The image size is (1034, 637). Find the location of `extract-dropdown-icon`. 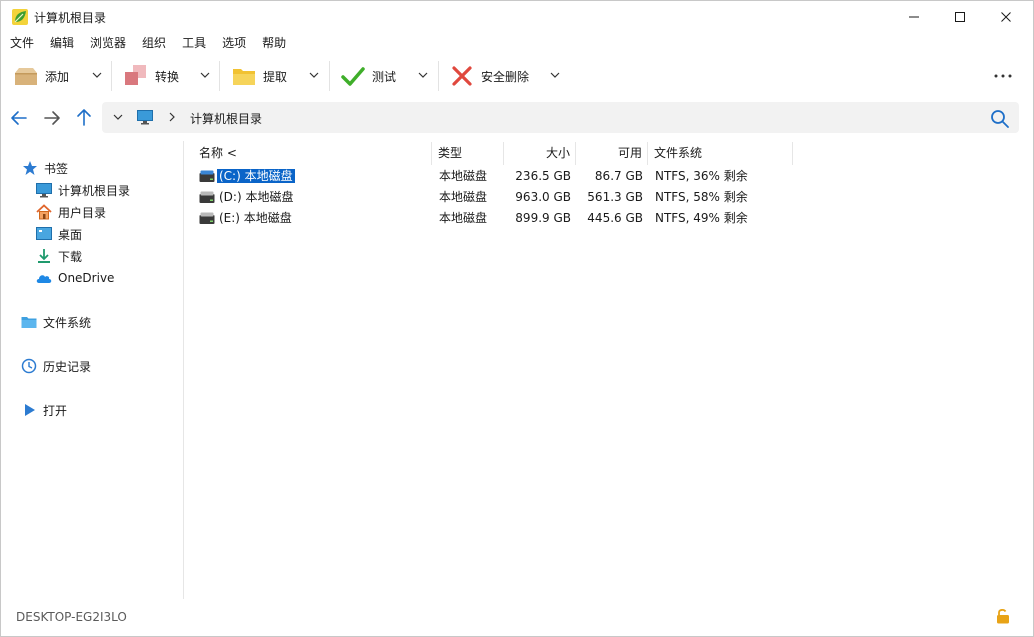

extract-dropdown-icon is located at coordinates (314, 75).